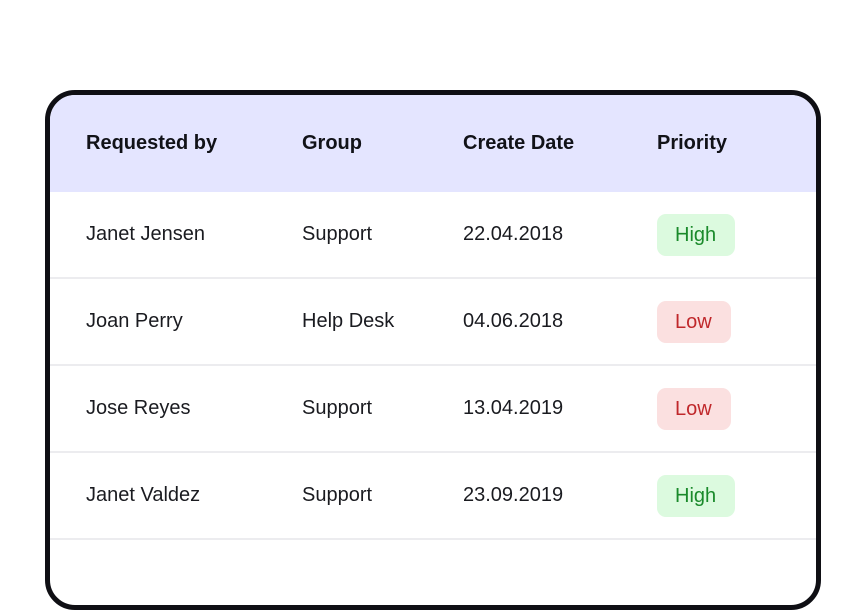 This screenshot has height=610, width=864. I want to click on group-cell: Help Desk, so click(348, 321).